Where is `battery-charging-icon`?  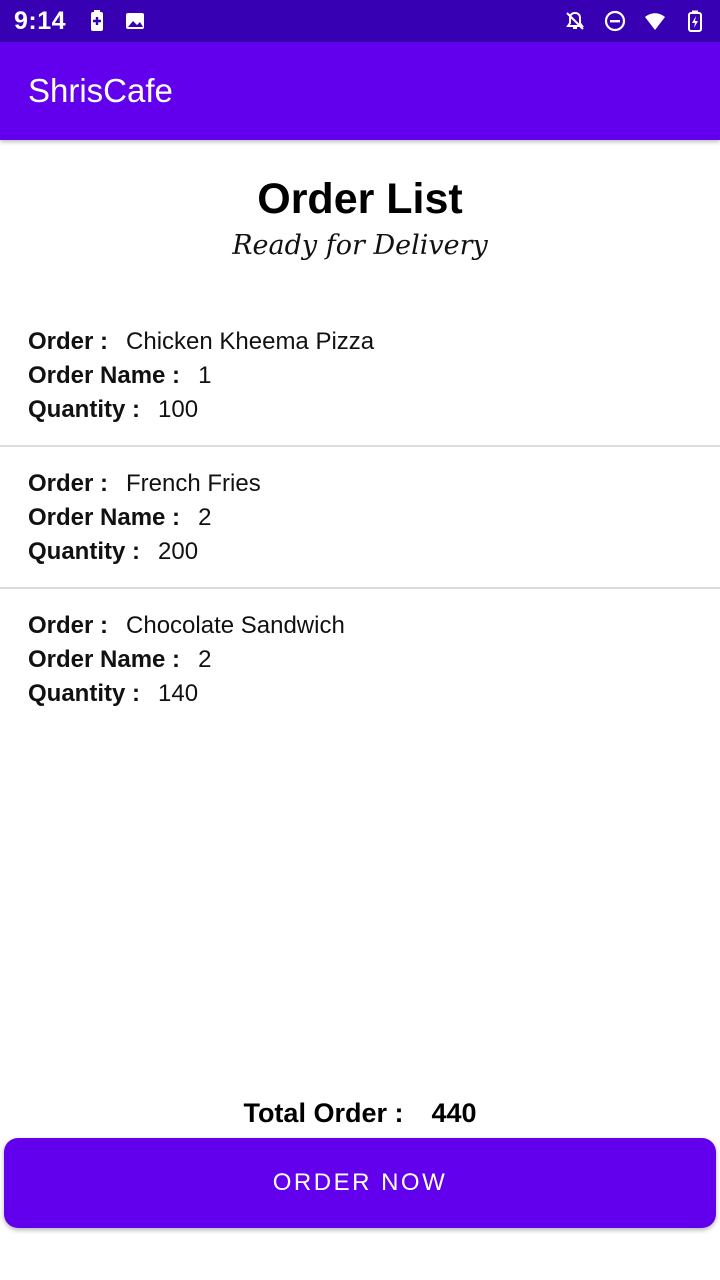 battery-charging-icon is located at coordinates (695, 21).